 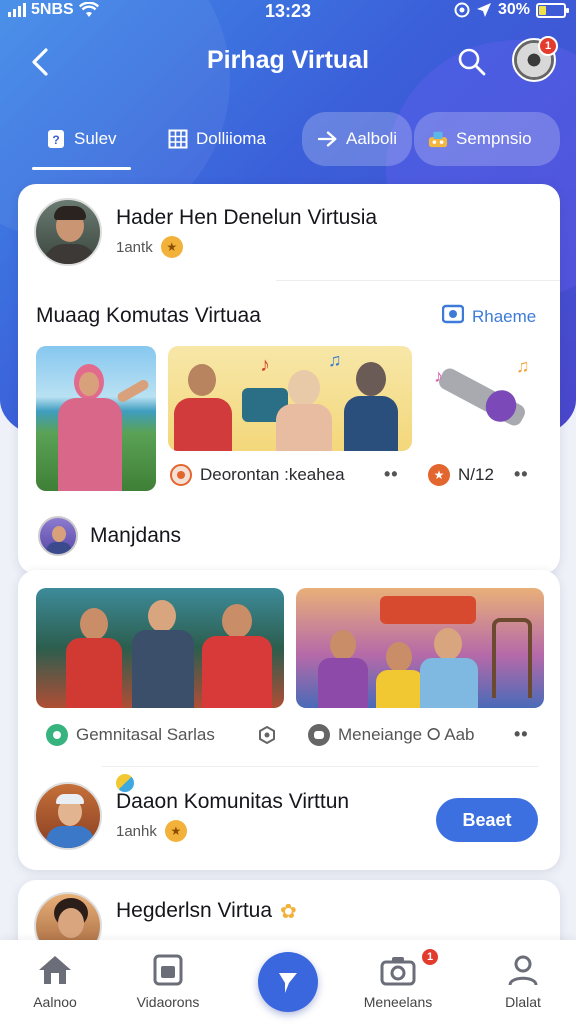 I want to click on settings-icon, so click(x=267, y=737).